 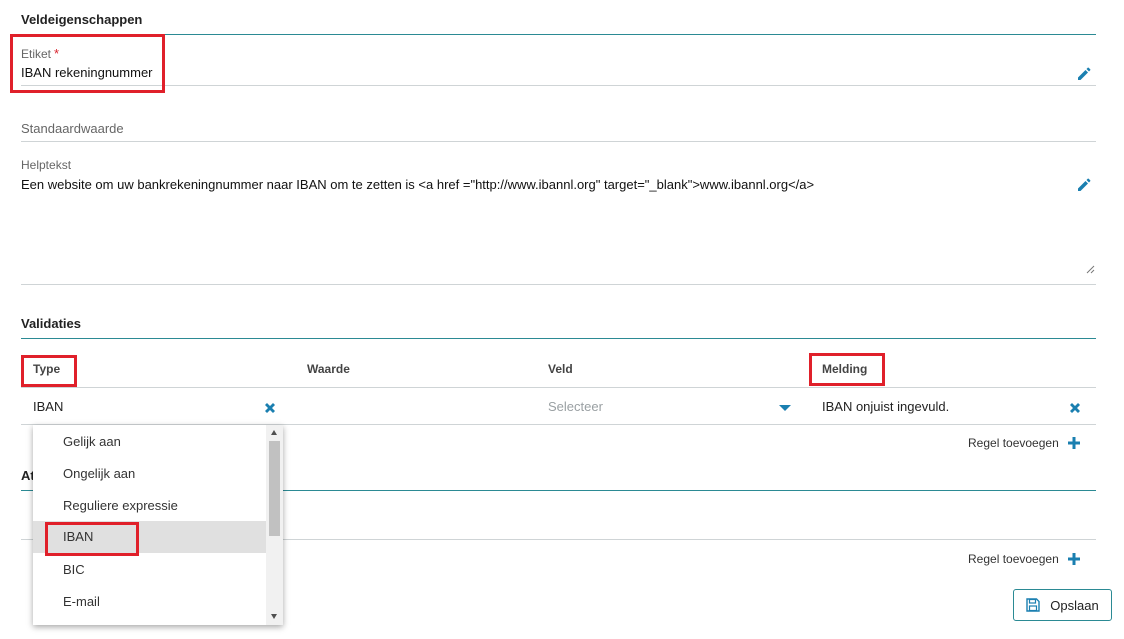 What do you see at coordinates (1090, 269) in the screenshot?
I see `textarea-resize-handle` at bounding box center [1090, 269].